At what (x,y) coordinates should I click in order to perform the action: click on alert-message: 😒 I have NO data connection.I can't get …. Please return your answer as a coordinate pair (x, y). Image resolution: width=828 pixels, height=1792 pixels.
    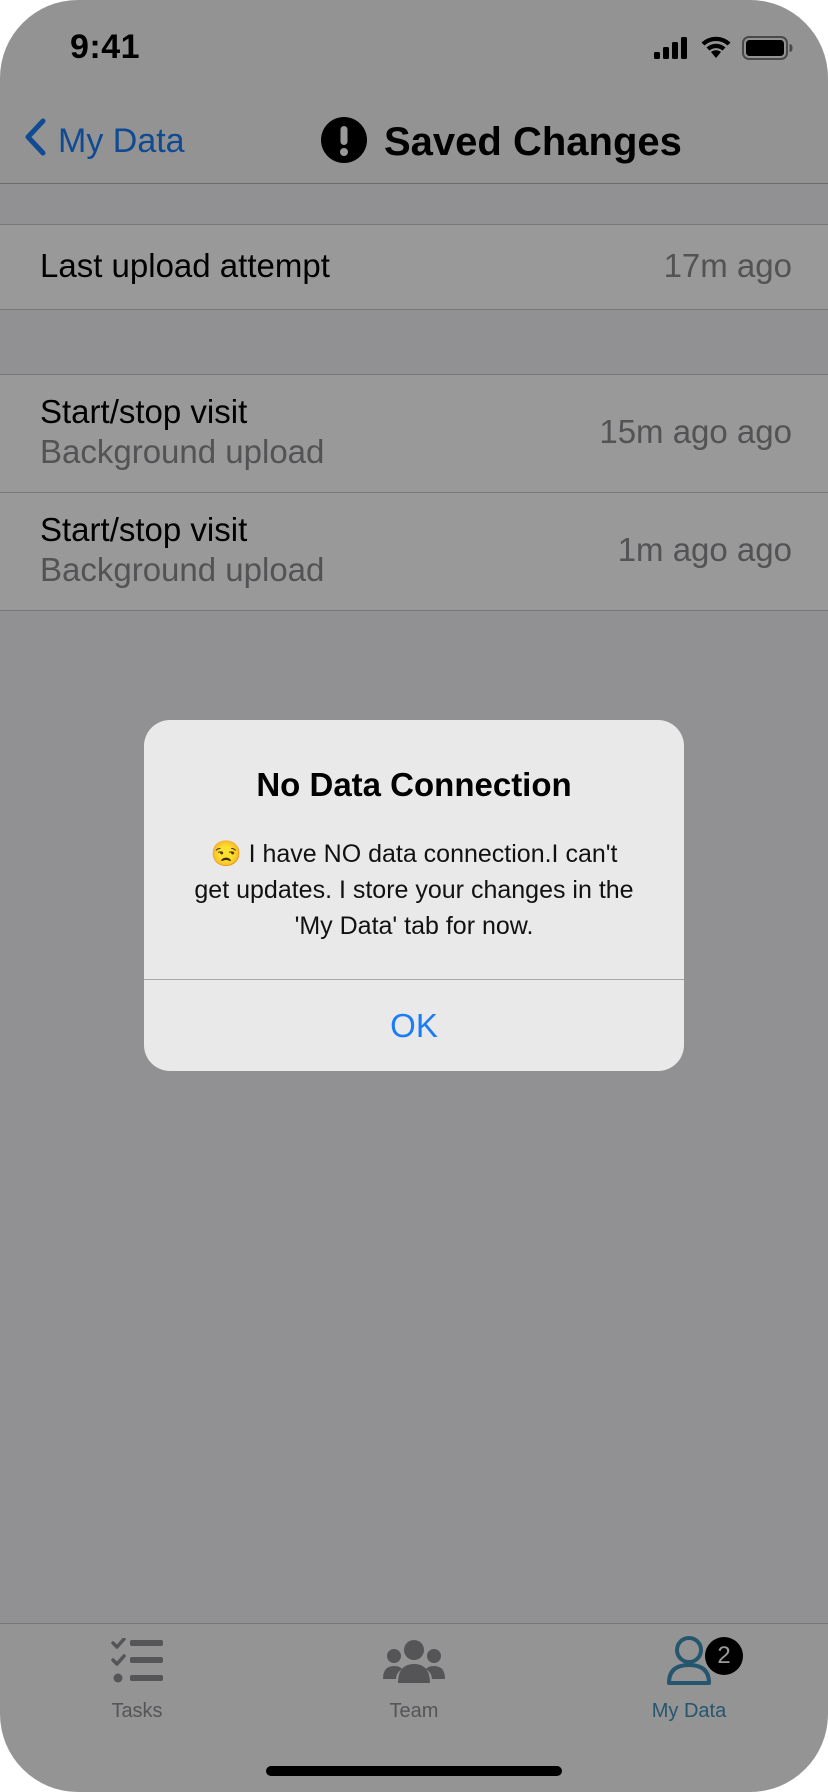
    Looking at the image, I should click on (414, 890).